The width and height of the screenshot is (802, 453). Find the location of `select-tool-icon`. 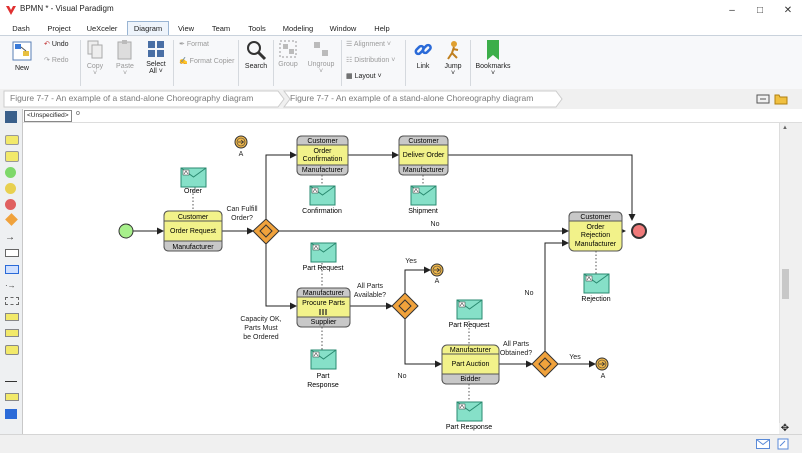

select-tool-icon is located at coordinates (11, 117).